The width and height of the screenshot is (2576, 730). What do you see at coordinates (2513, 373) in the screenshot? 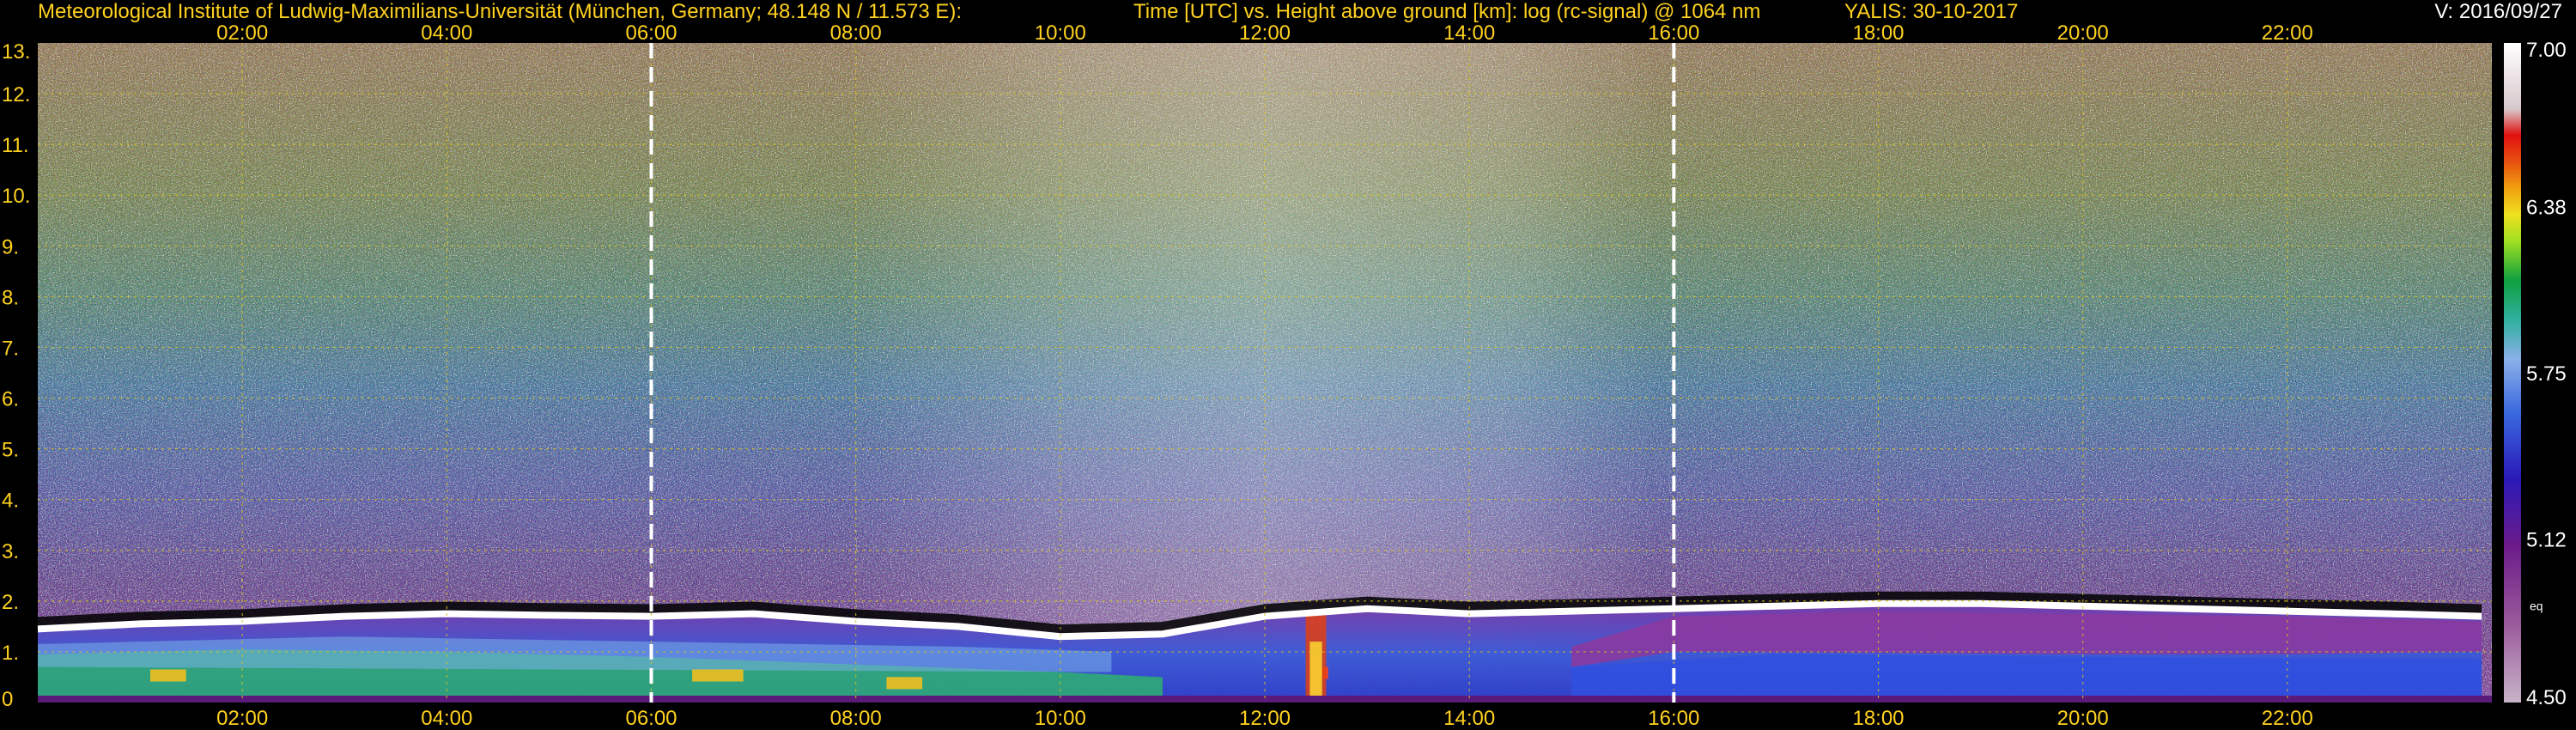
I see `colorbar-gradient` at bounding box center [2513, 373].